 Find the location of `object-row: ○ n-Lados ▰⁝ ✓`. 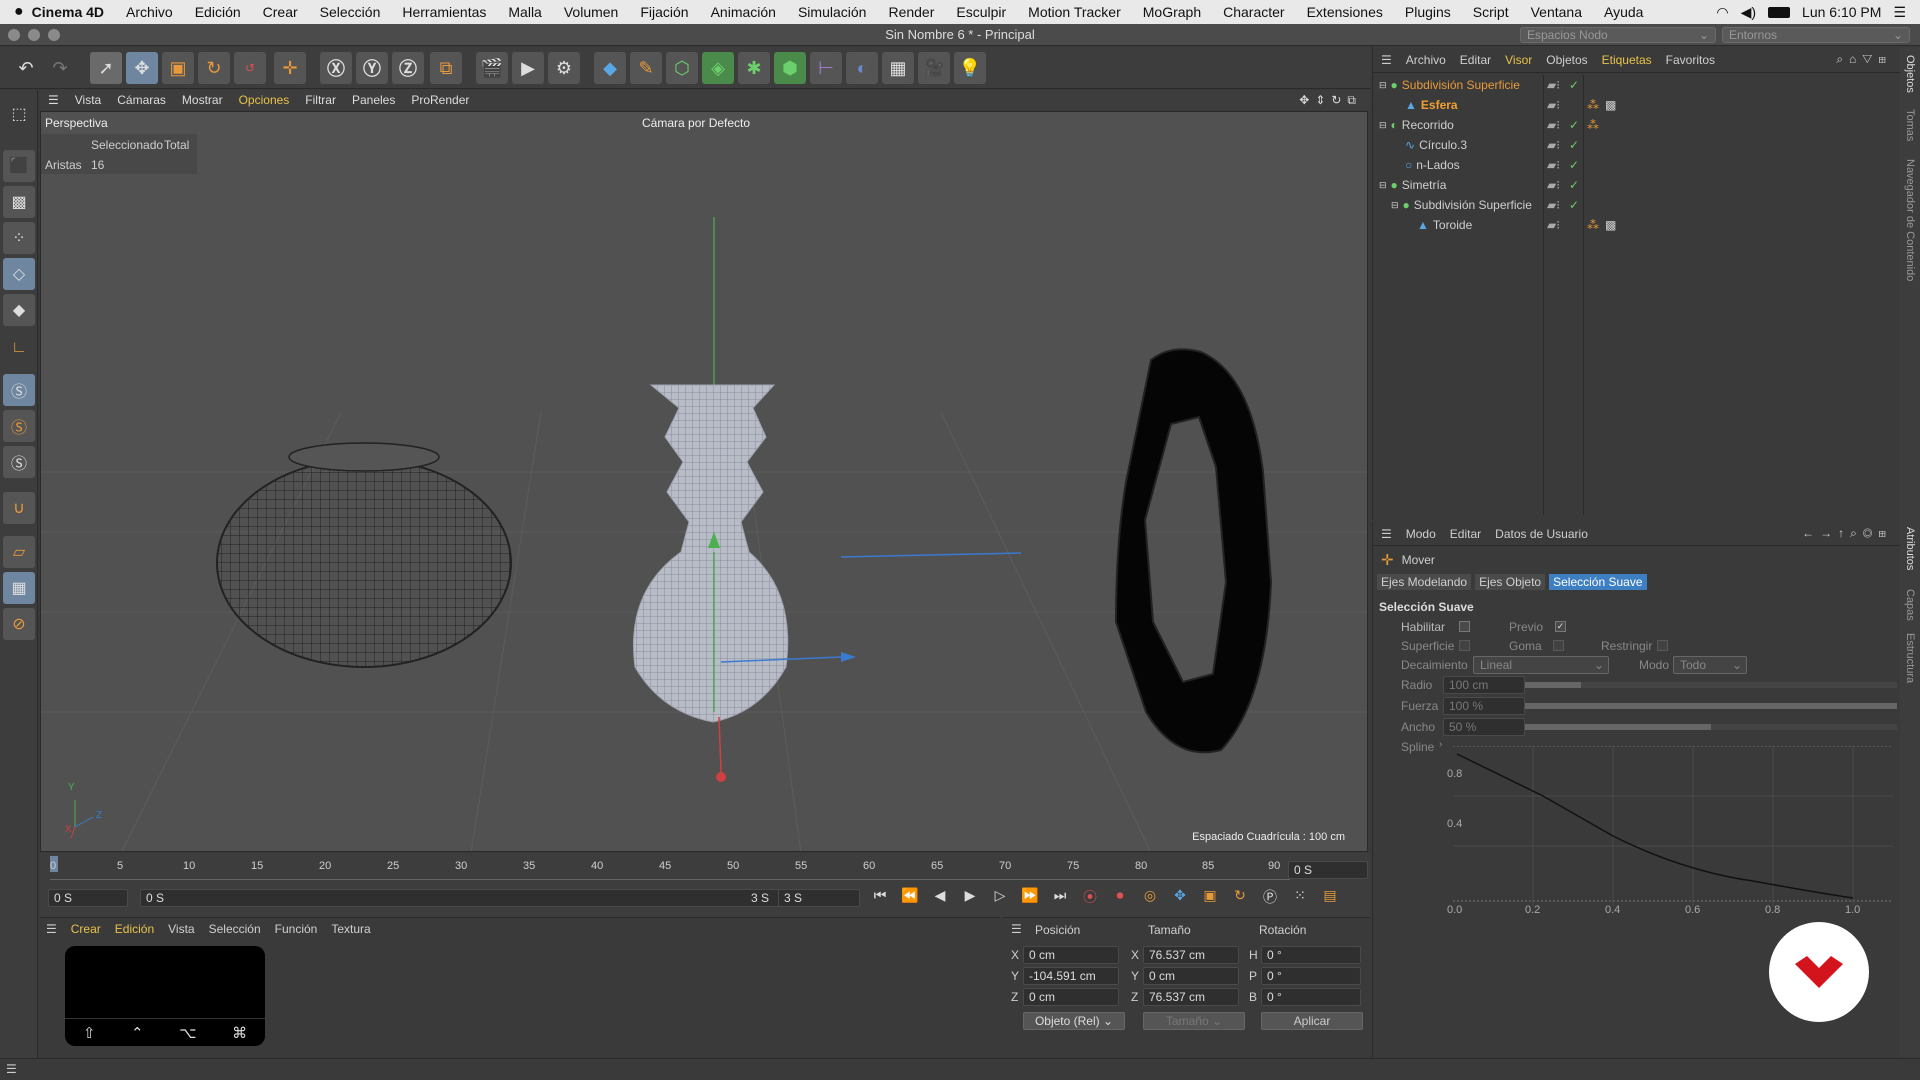

object-row: ○ n-Lados ▰⁝ ✓ is located at coordinates (1637, 165).